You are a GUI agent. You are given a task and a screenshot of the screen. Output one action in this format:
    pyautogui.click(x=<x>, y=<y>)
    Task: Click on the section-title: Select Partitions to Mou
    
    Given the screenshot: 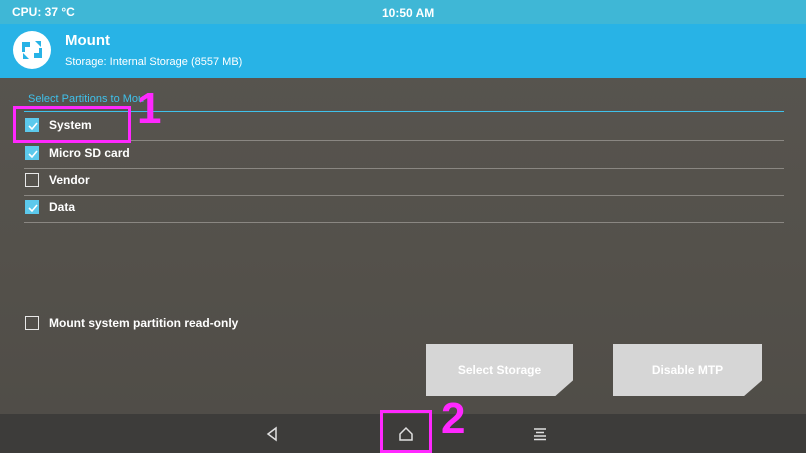 What is the action you would take?
    pyautogui.click(x=86, y=99)
    